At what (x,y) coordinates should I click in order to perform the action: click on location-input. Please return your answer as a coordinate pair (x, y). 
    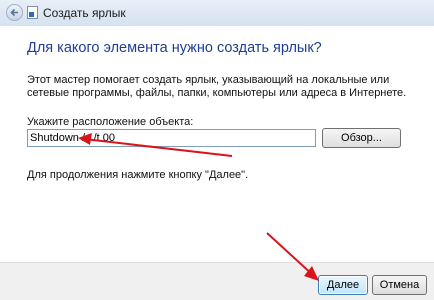
    Looking at the image, I should click on (171, 138).